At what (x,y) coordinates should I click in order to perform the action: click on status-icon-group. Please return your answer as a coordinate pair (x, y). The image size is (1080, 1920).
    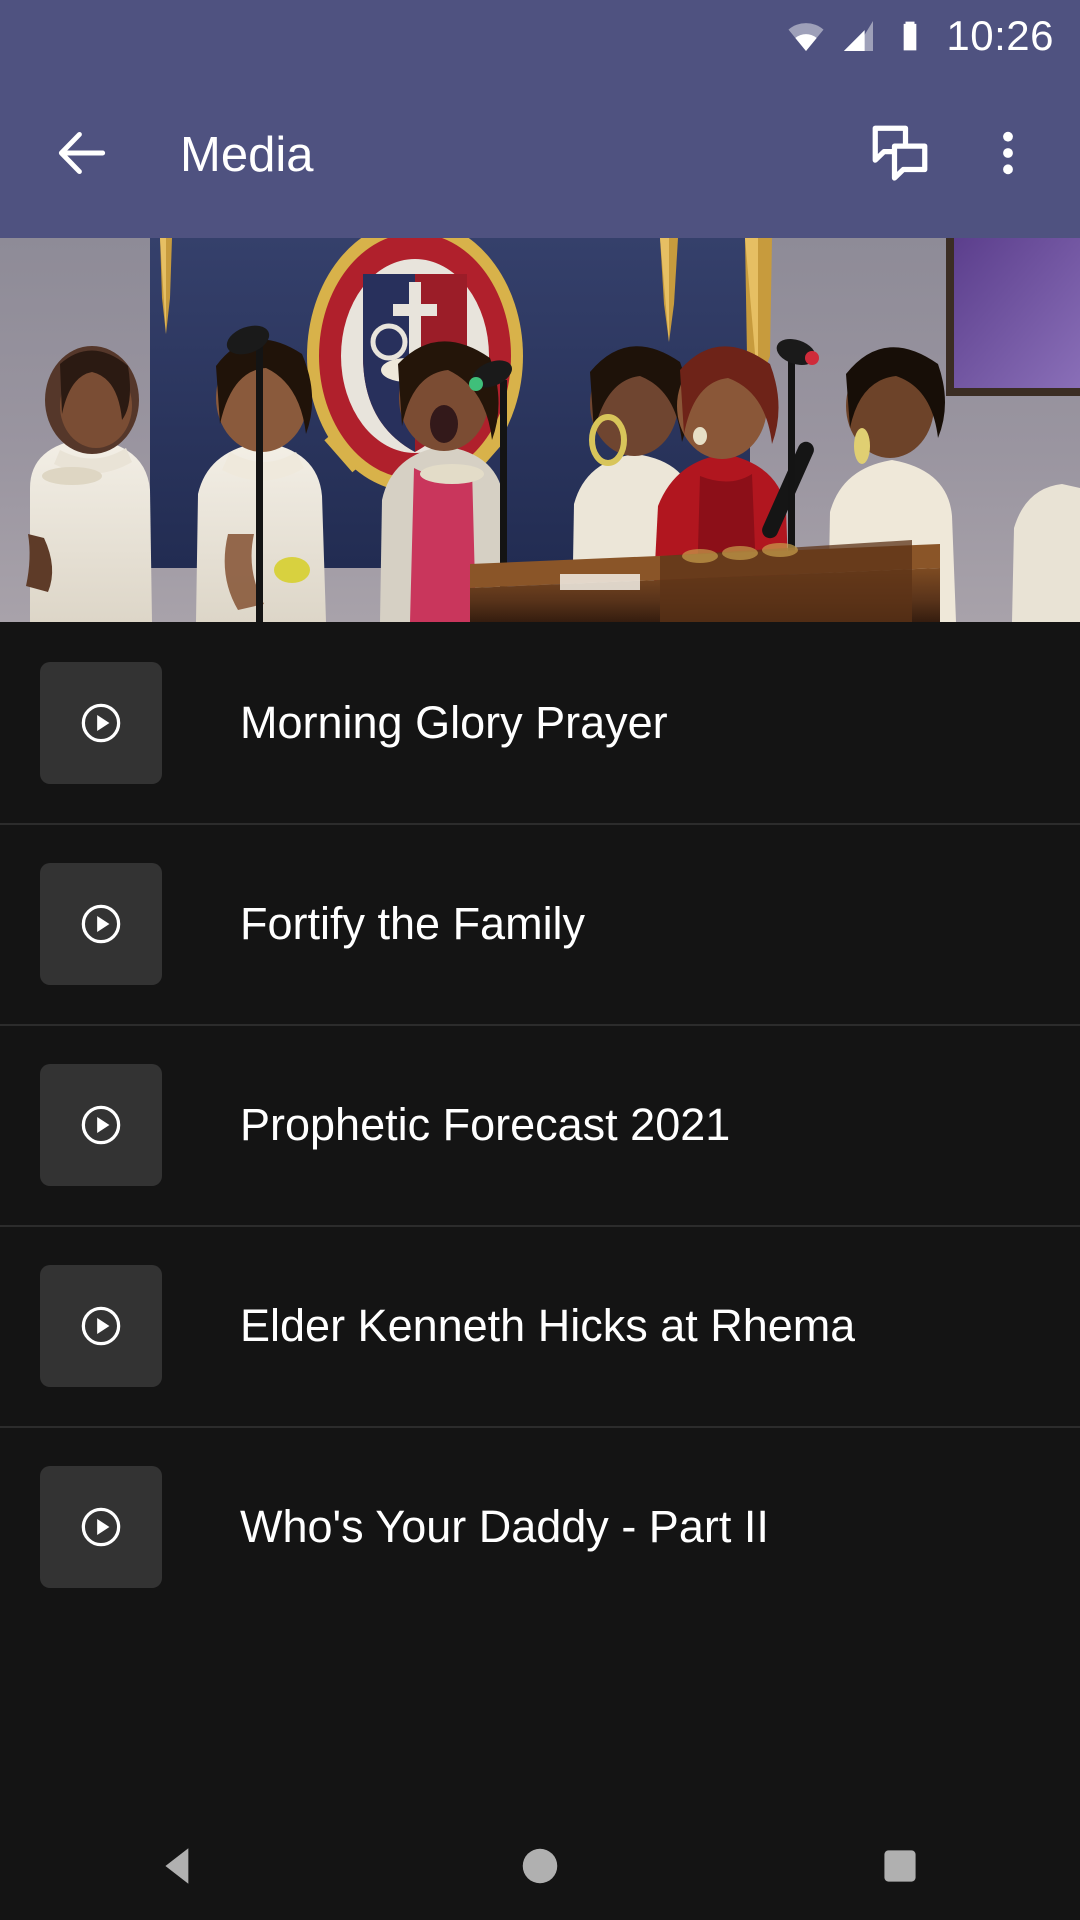
    Looking at the image, I should click on (858, 36).